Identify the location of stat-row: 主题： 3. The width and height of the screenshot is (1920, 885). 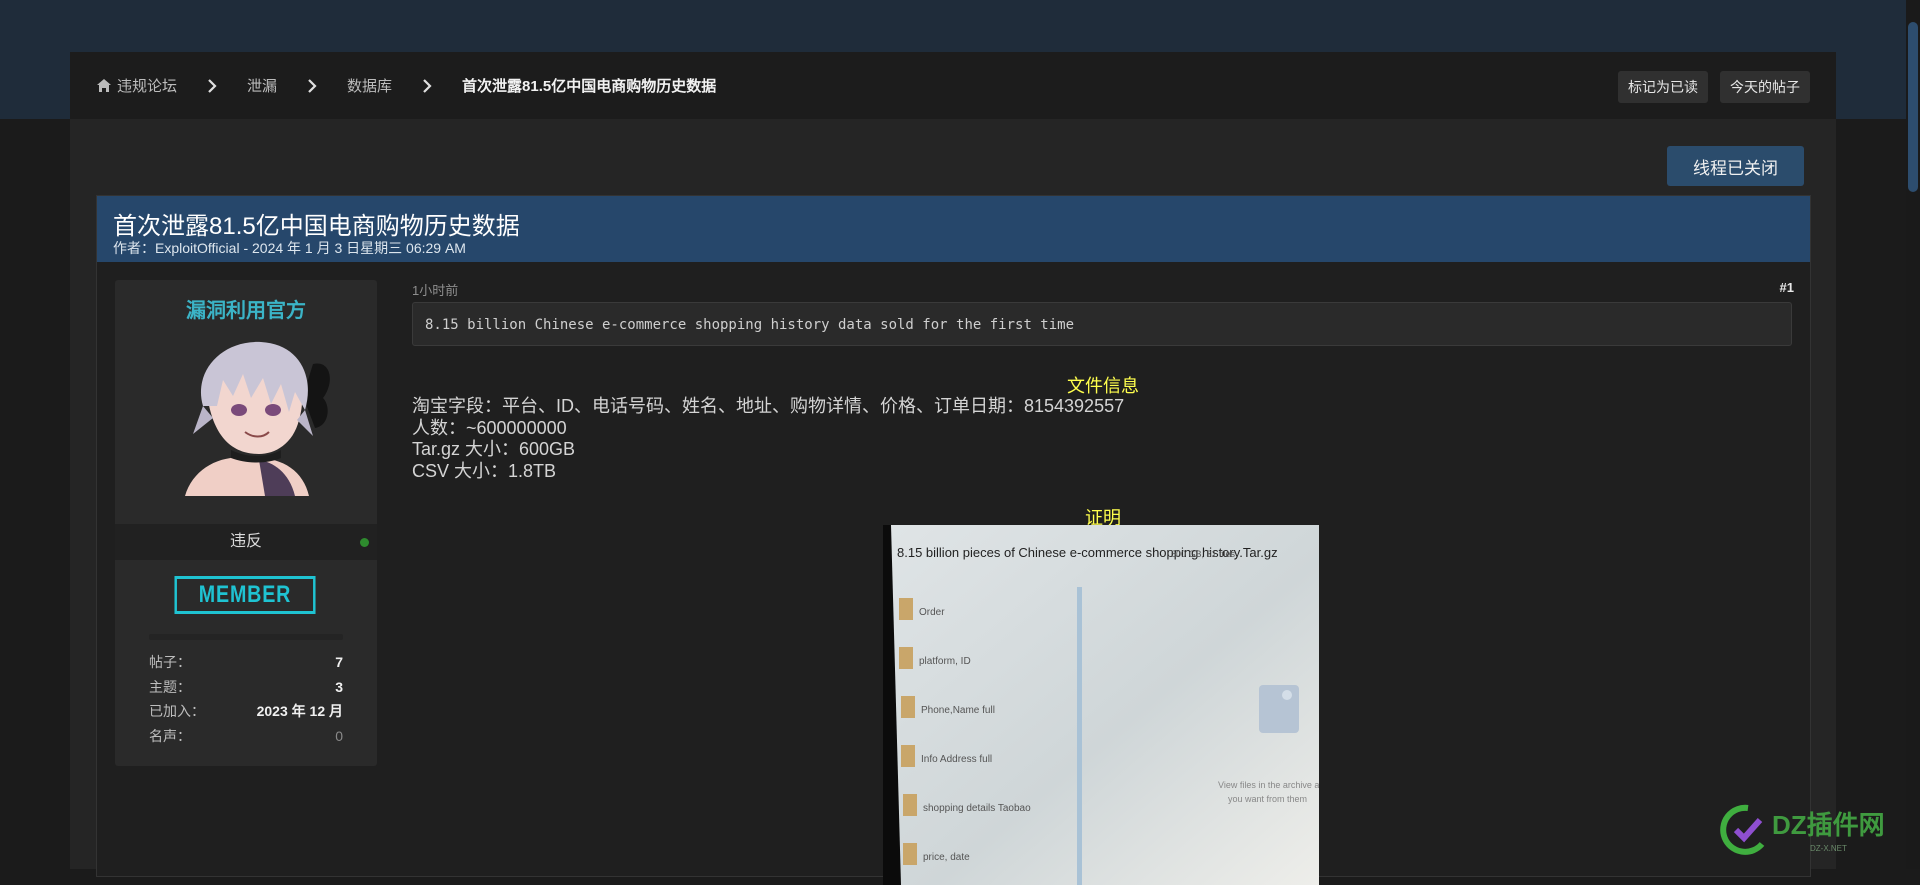
(246, 687).